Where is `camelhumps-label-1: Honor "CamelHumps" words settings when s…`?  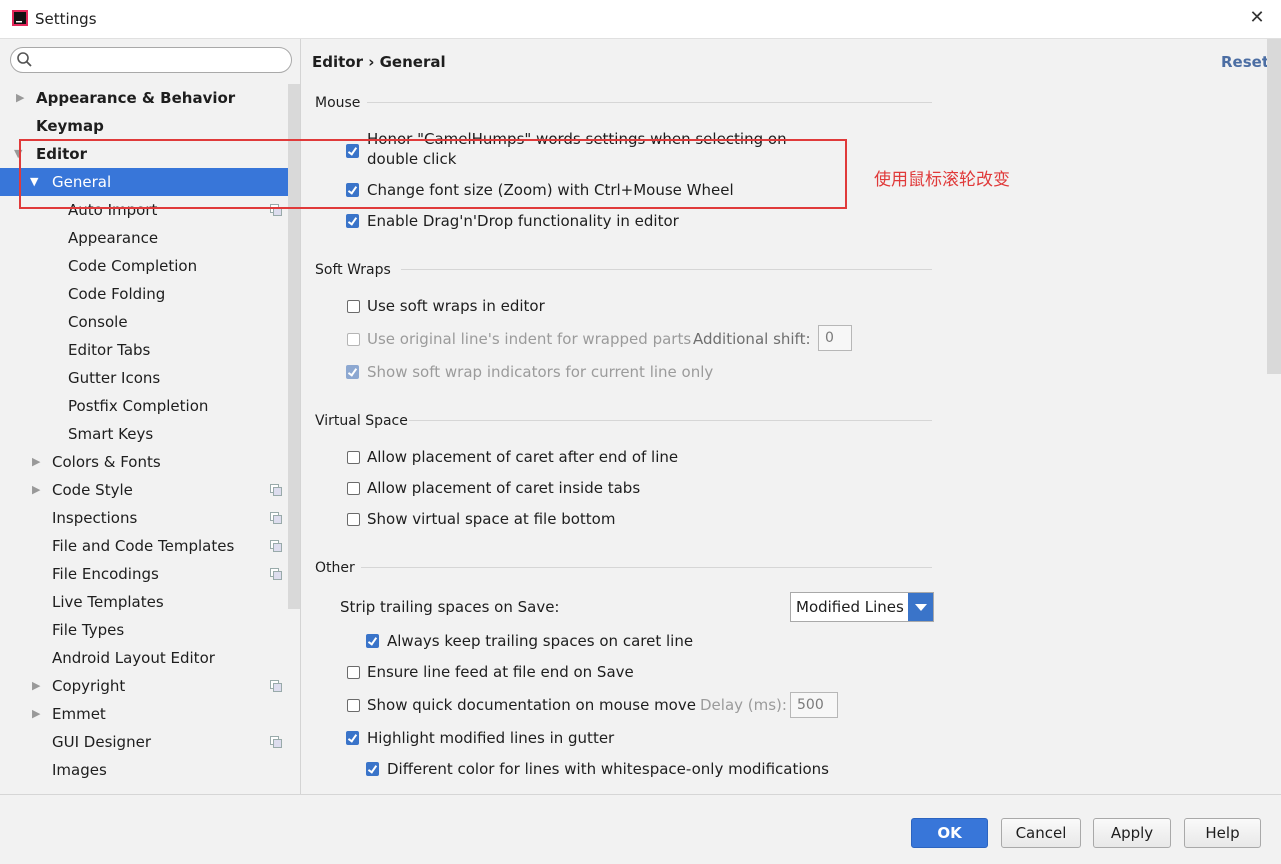 camelhumps-label-1: Honor "CamelHumps" words settings when s… is located at coordinates (577, 139).